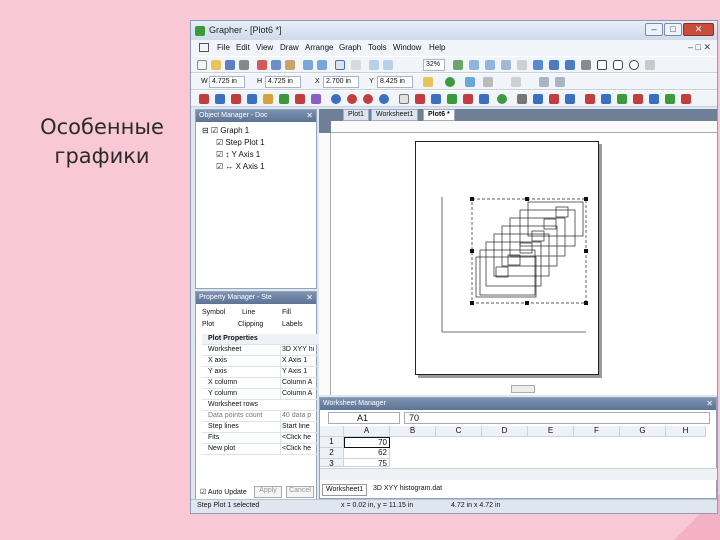 The width and height of the screenshot is (720, 540). I want to click on zoom-field: 32%, so click(434, 65).